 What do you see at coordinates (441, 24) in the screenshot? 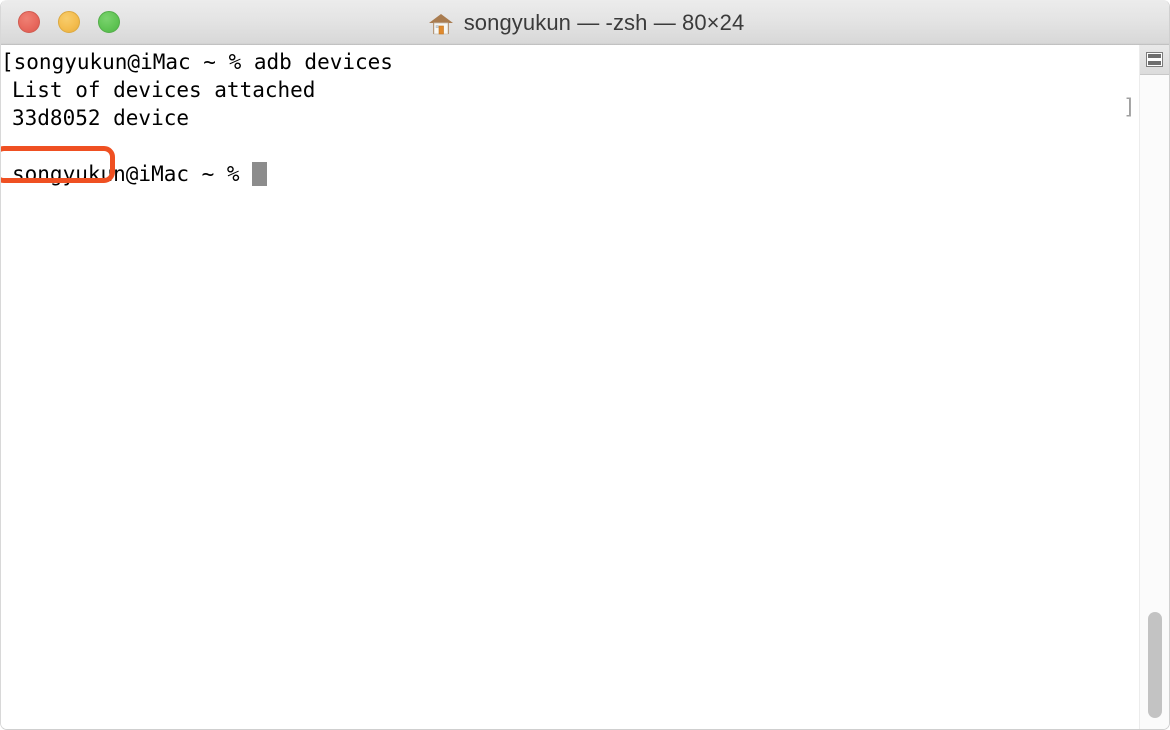
I see `home-icon` at bounding box center [441, 24].